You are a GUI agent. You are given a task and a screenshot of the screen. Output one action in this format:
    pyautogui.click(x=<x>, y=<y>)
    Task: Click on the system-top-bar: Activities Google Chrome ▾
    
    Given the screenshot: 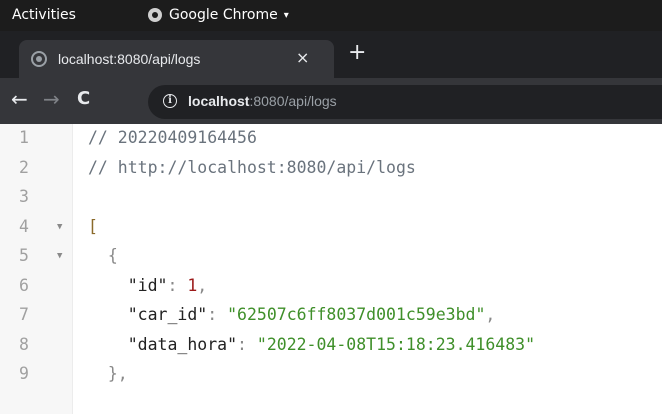 What is the action you would take?
    pyautogui.click(x=331, y=15)
    